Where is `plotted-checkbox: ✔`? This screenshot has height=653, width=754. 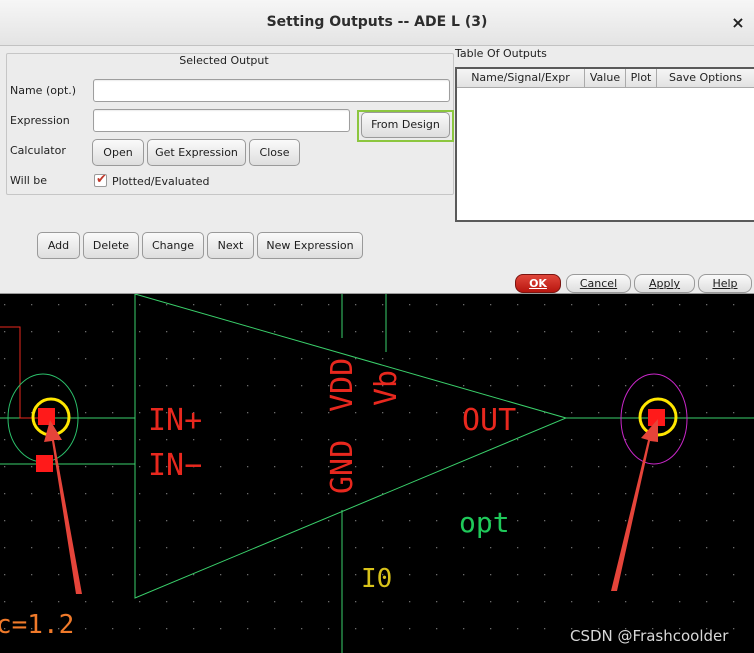 plotted-checkbox: ✔ is located at coordinates (100, 179).